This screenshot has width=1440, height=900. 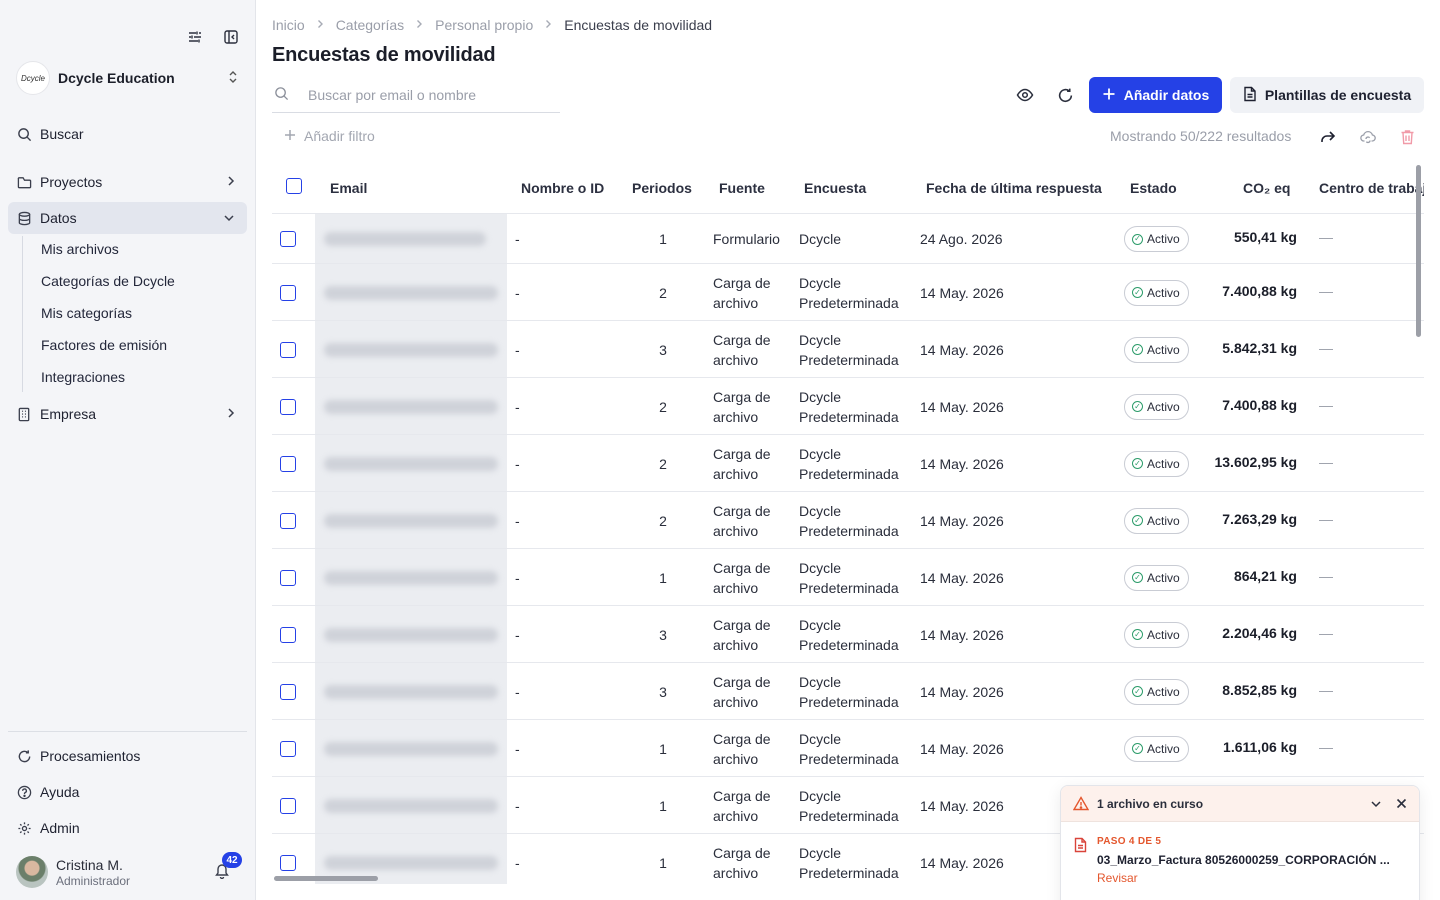 What do you see at coordinates (32, 872) in the screenshot?
I see `avatar` at bounding box center [32, 872].